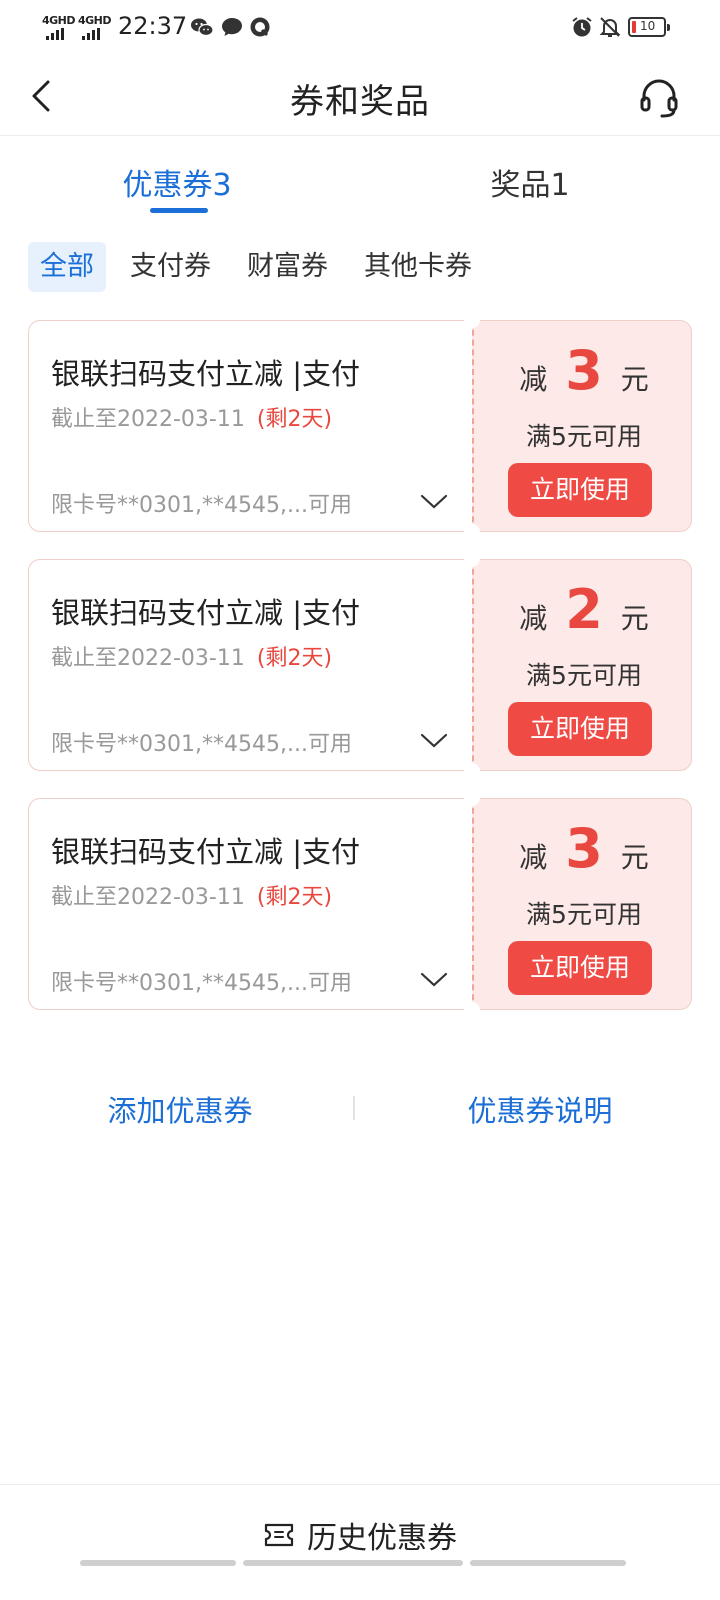 The image size is (720, 1600). Describe the element at coordinates (287, 267) in the screenshot. I see `filter-wealth: 财富券` at that location.